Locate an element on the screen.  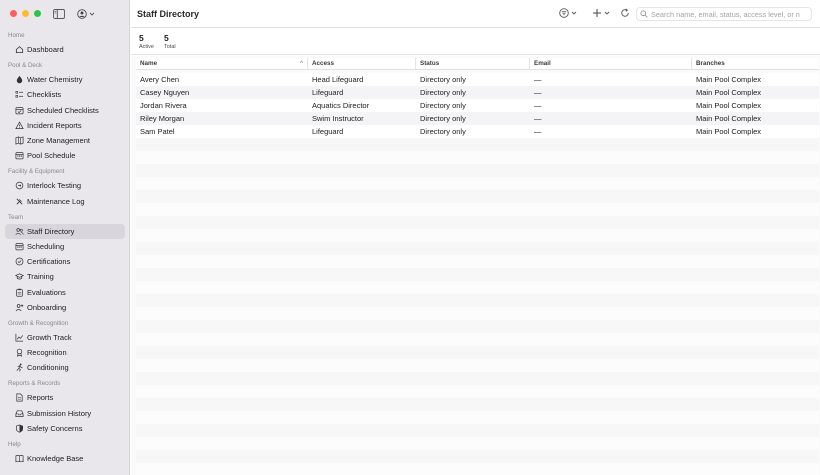
sidebar-item-knowledge-base: Knowledge Base is located at coordinates (65, 458).